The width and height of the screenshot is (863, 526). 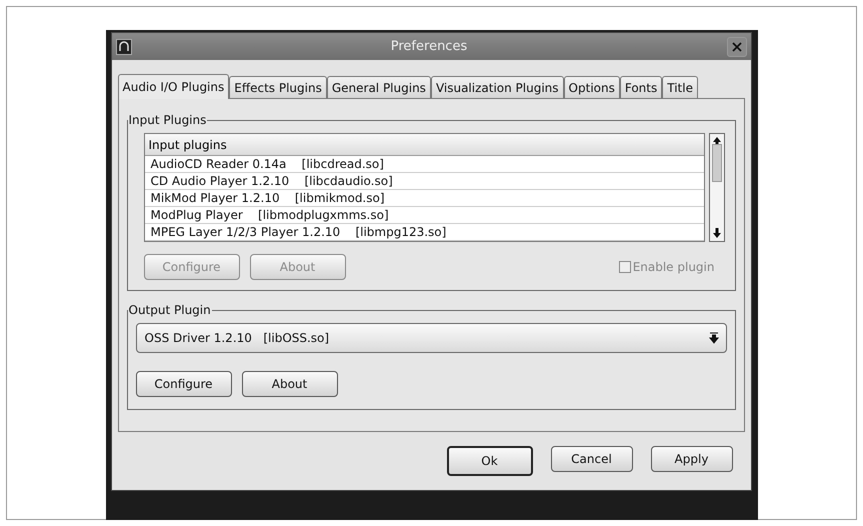 I want to click on list-item: MikMod Player 1.2.10 [libmikmod.so], so click(x=424, y=198).